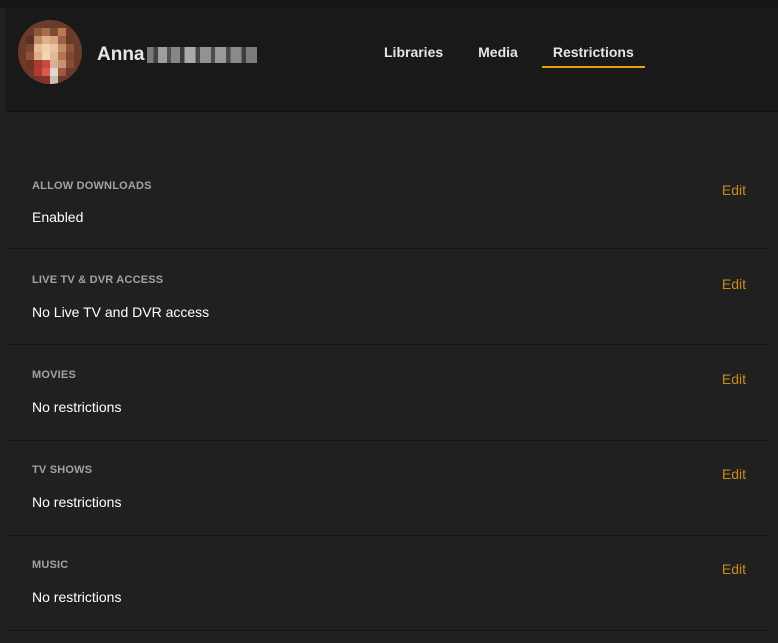  Describe the element at coordinates (389, 201) in the screenshot. I see `section-allow-downloads: ALLOW DOWNLOADS Enabled Edit` at that location.